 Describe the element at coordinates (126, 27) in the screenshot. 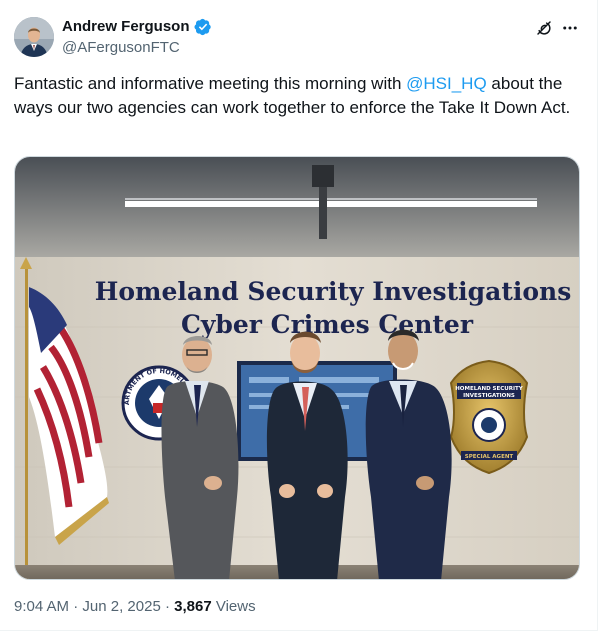

I see `author-display-name: Andrew Ferguson` at that location.